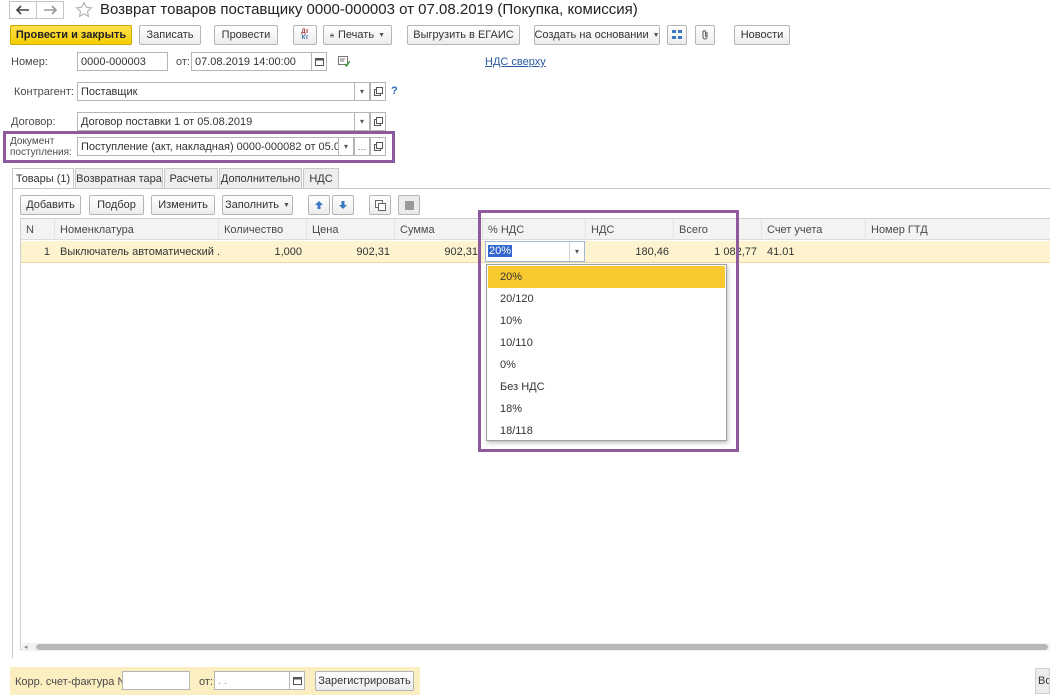 The width and height of the screenshot is (1050, 695). Describe the element at coordinates (515, 62) in the screenshot. I see `vat-on-top-link: НДС сверху` at that location.